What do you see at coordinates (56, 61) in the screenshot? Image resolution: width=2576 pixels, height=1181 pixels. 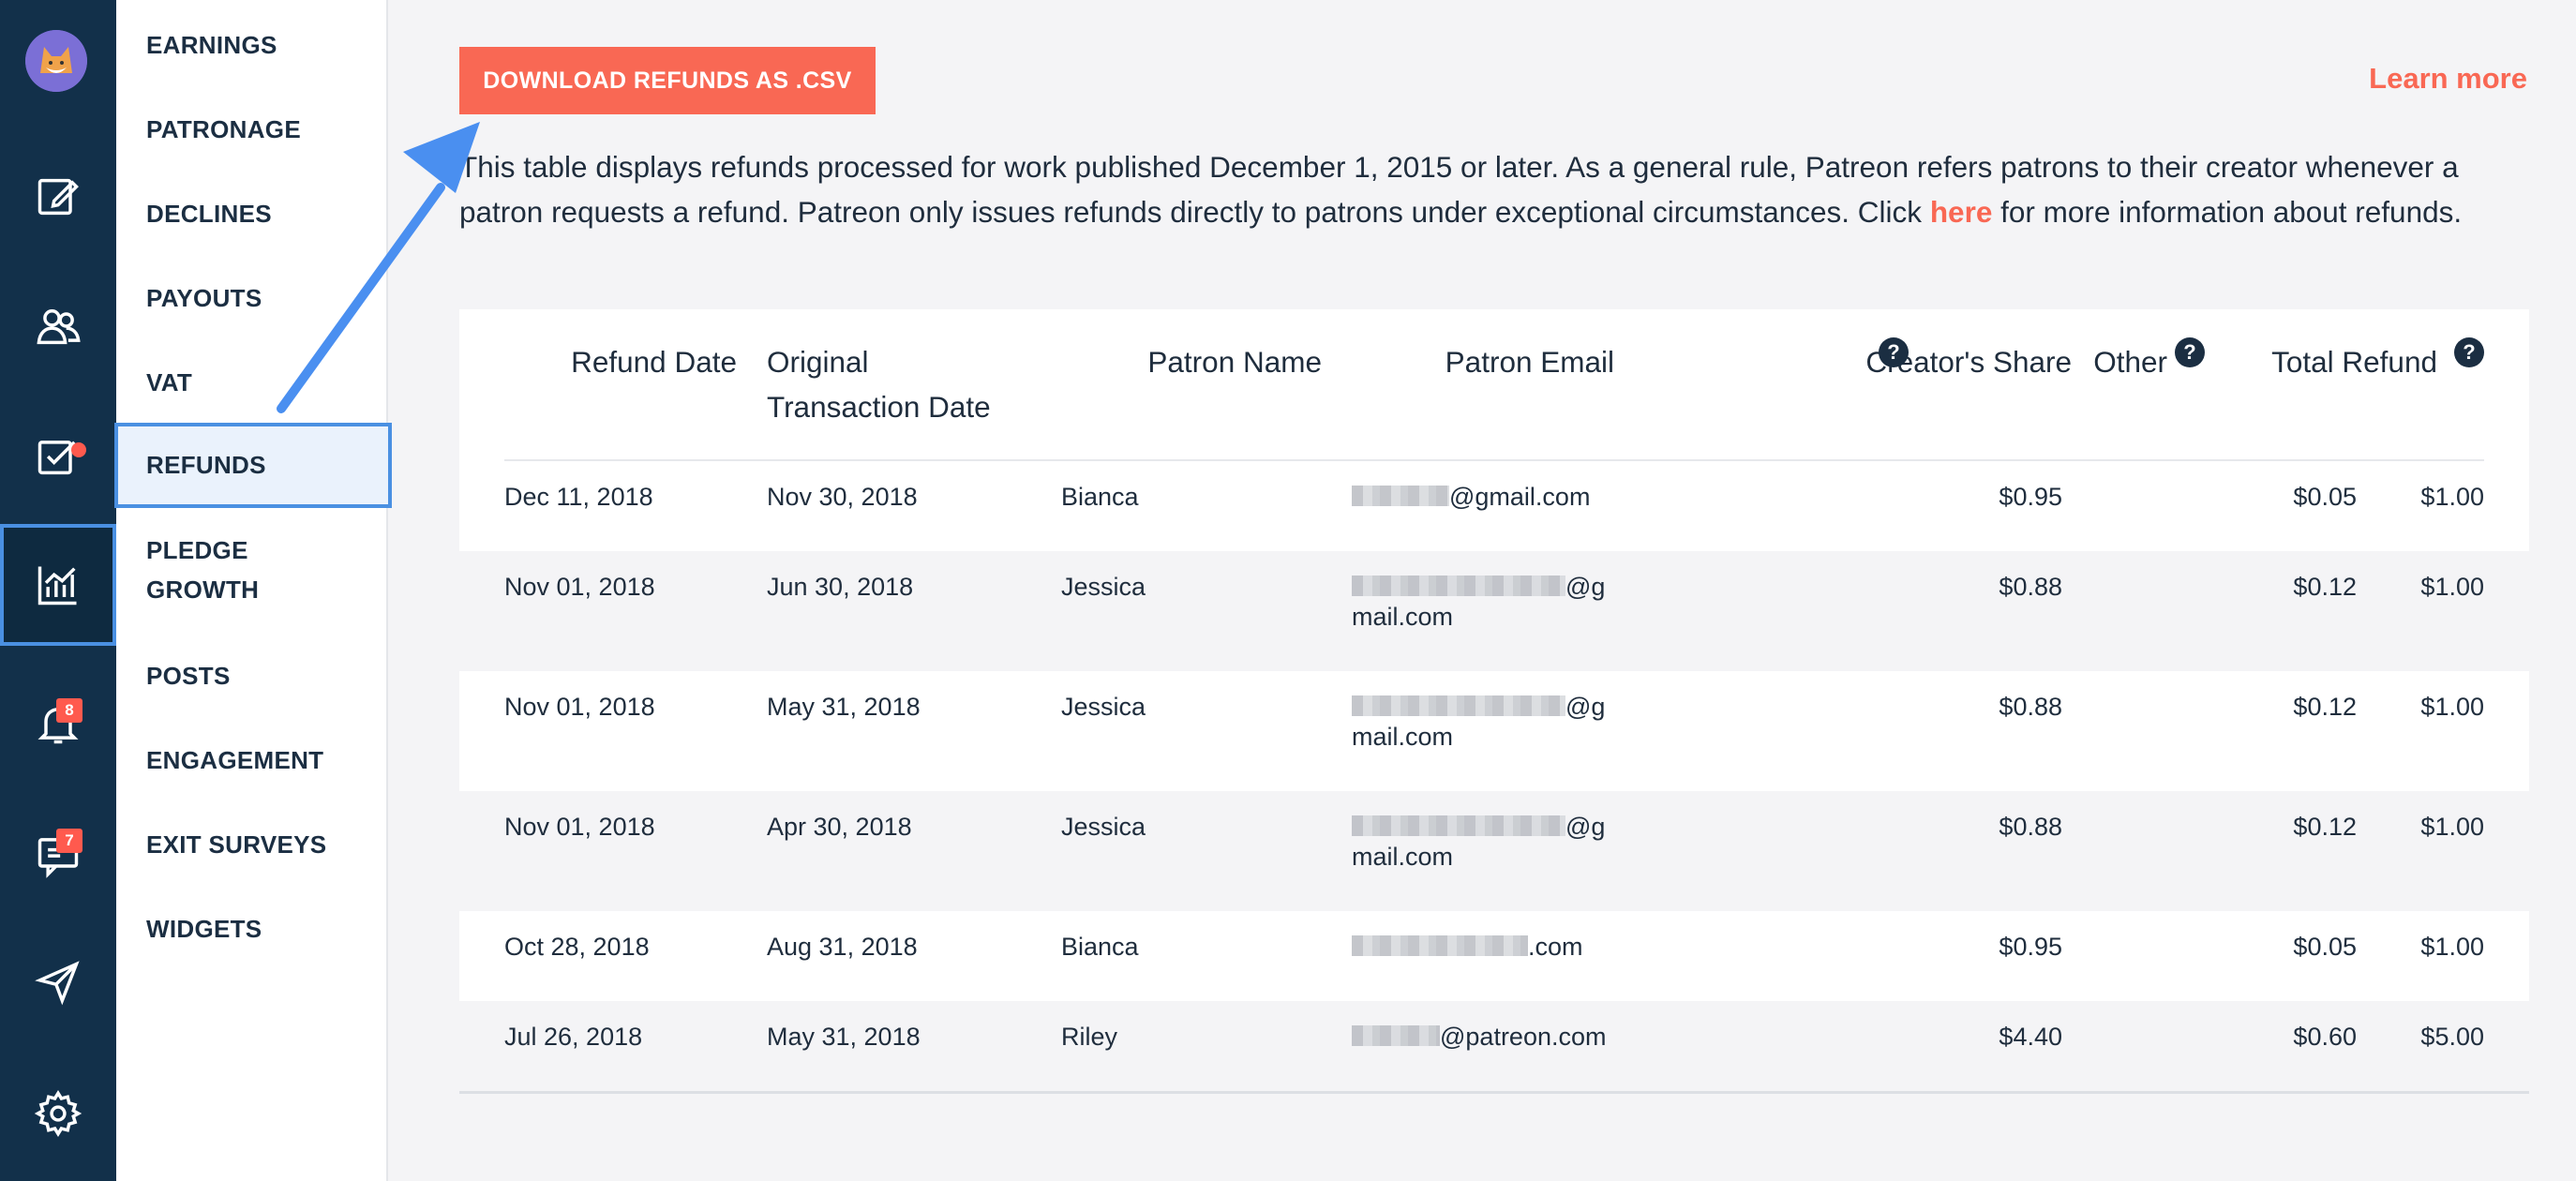 I see `avatar` at bounding box center [56, 61].